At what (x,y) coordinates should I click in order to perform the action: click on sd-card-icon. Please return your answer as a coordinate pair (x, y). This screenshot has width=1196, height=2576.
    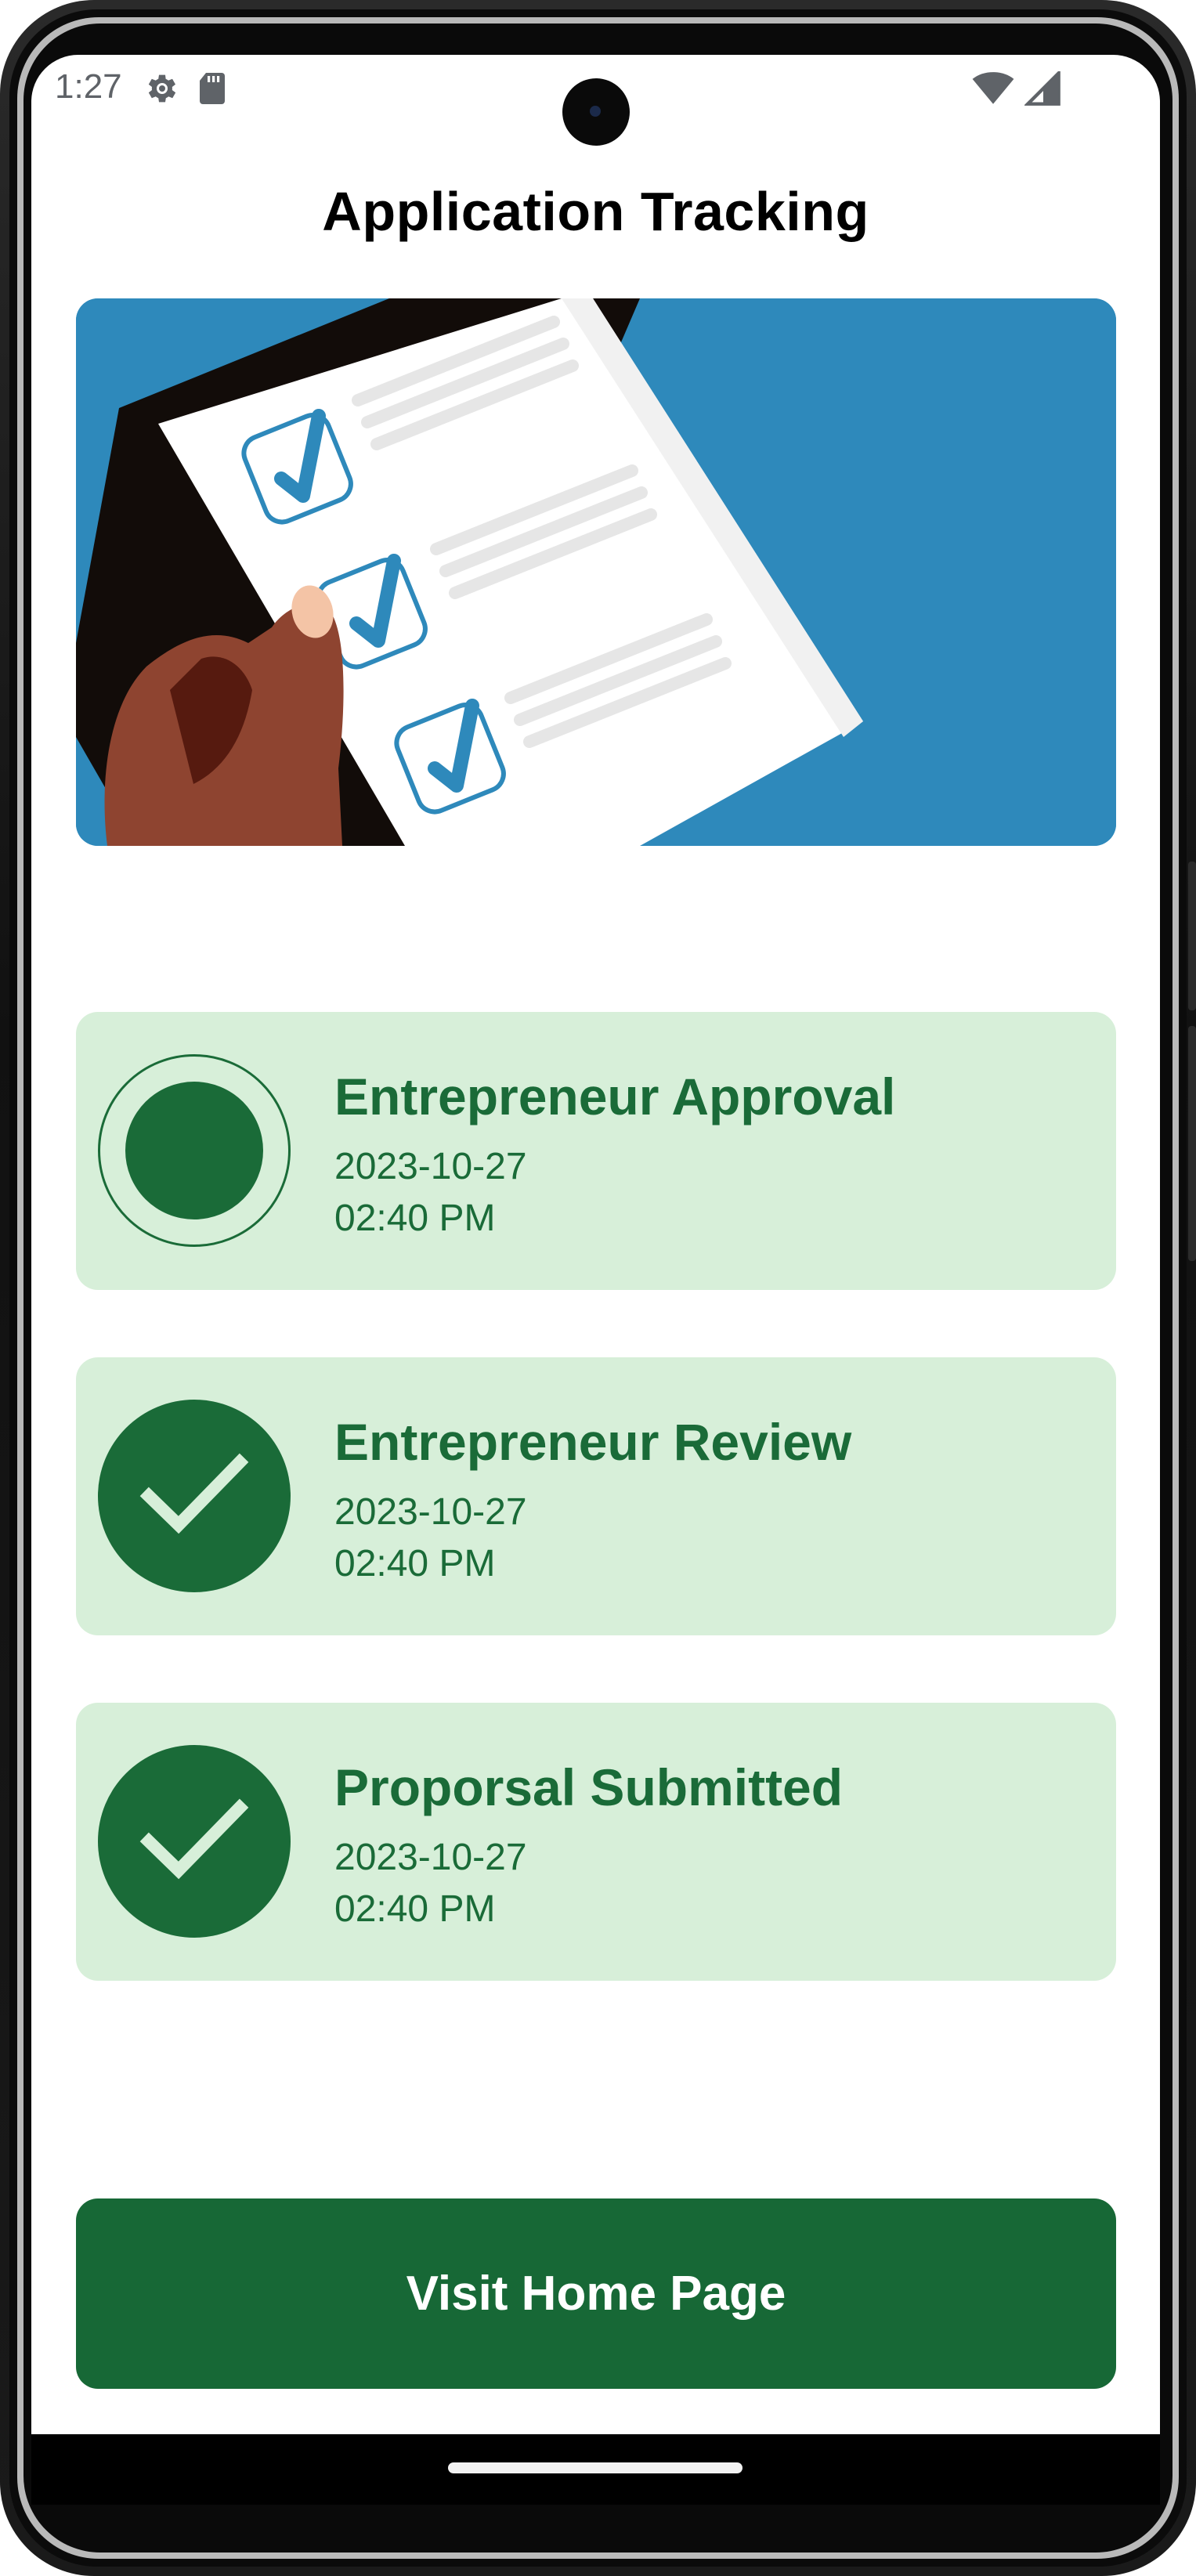
    Looking at the image, I should click on (212, 88).